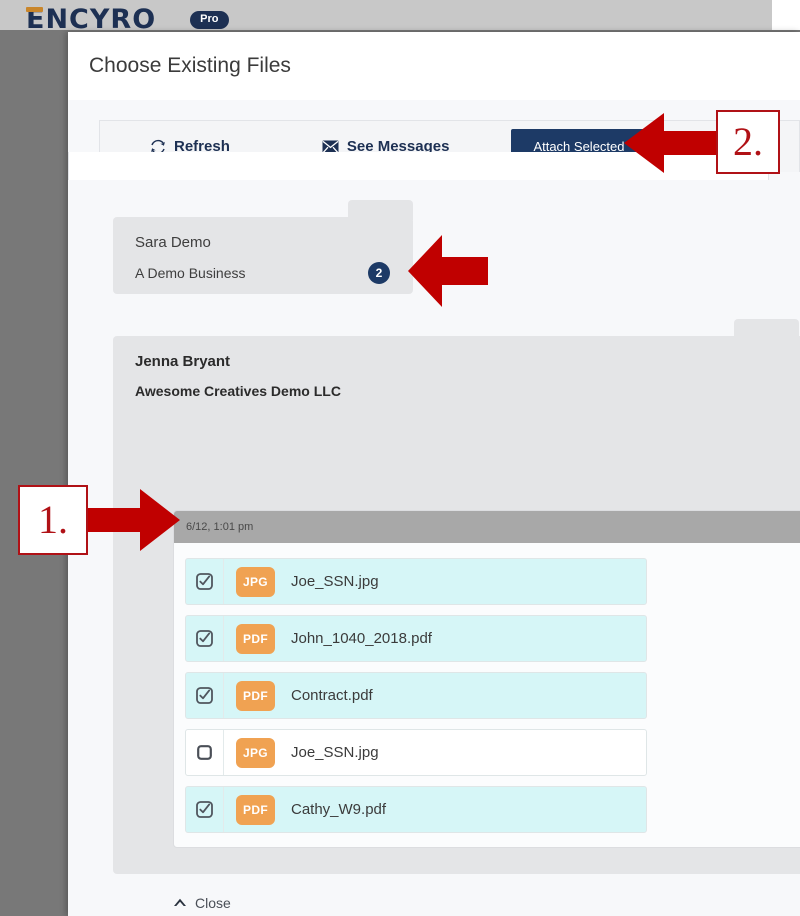 The height and width of the screenshot is (916, 800). What do you see at coordinates (339, 809) in the screenshot?
I see `file-name: Cathy_W9.pdf` at bounding box center [339, 809].